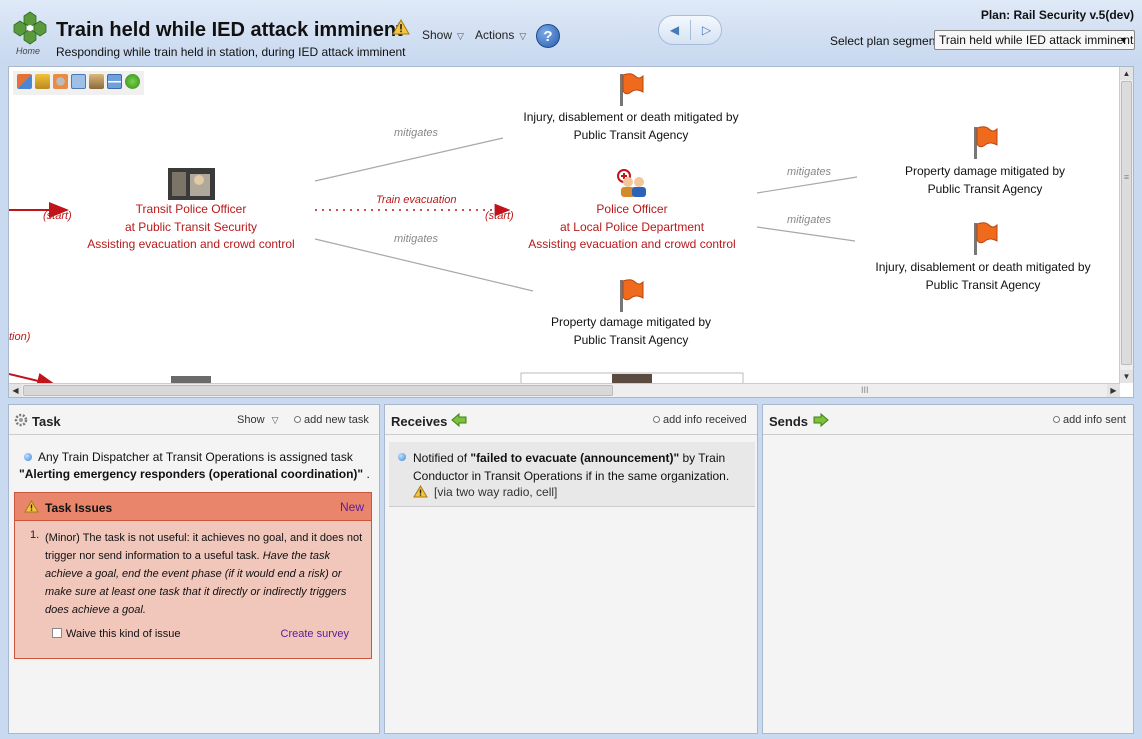 Image resolution: width=1142 pixels, height=739 pixels. I want to click on zoom-fit-icon, so click(78, 81).